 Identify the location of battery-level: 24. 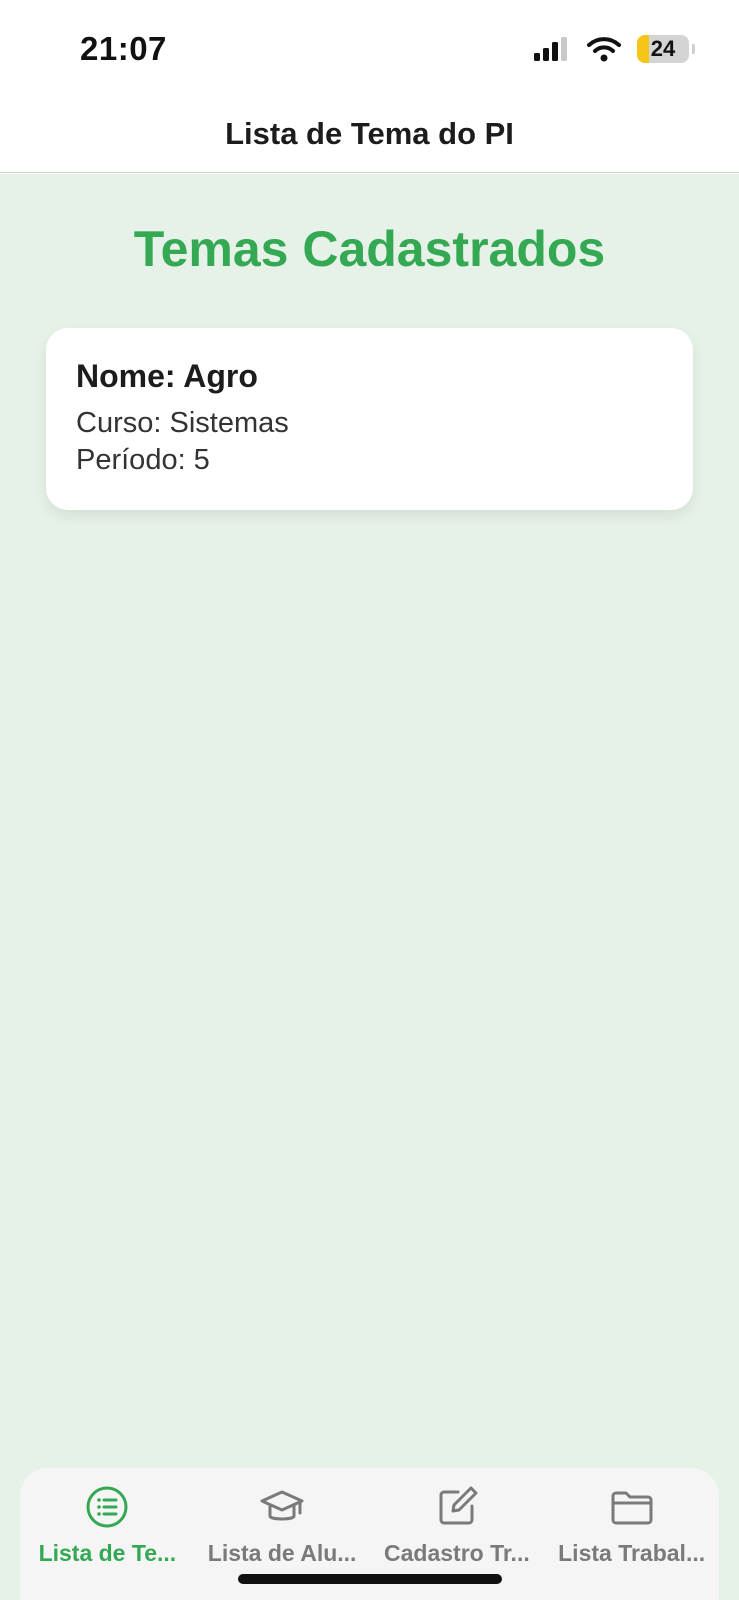
(663, 48).